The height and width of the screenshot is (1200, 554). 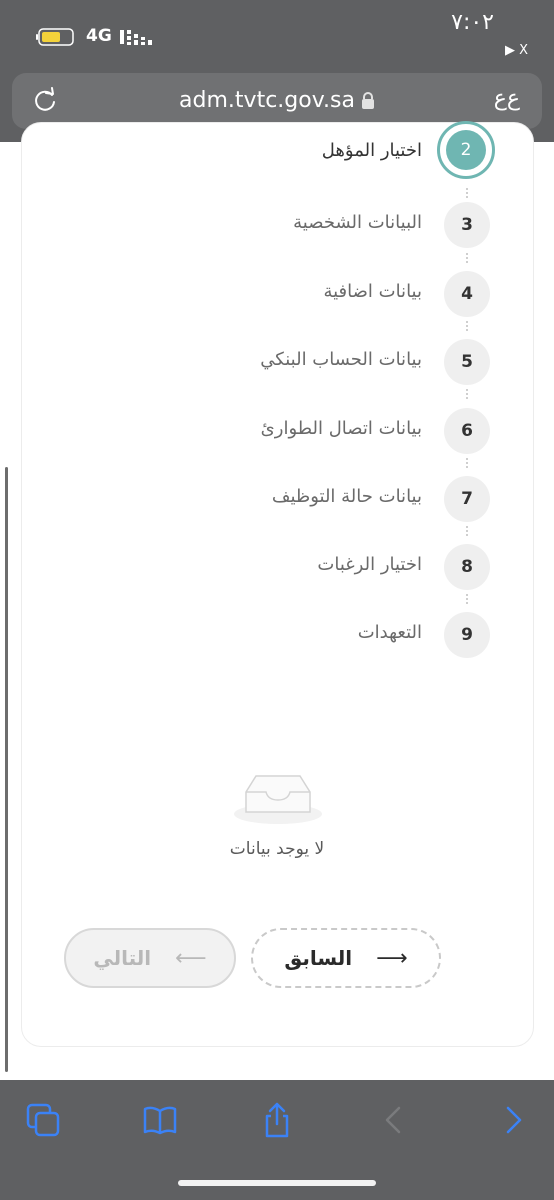 I want to click on back-to-app-link: ▶ X, so click(x=516, y=50).